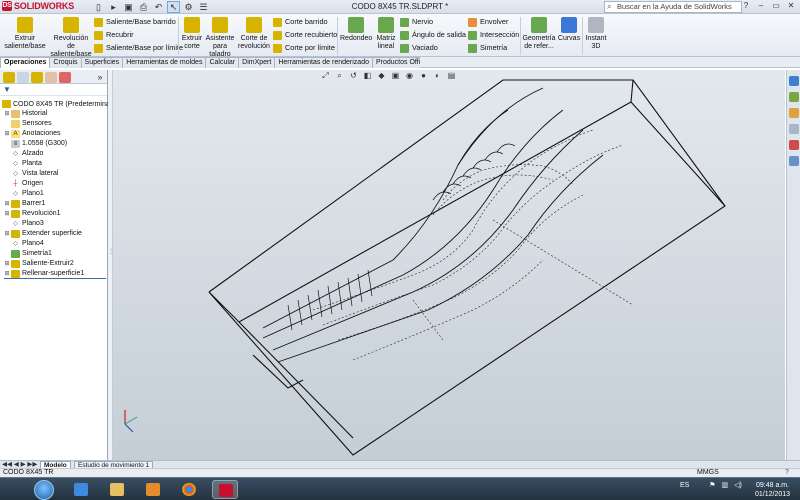 The width and height of the screenshot is (800, 500). Describe the element at coordinates (24, 194) in the screenshot. I see `tree-item-plano1: ◇ Plano1` at that location.